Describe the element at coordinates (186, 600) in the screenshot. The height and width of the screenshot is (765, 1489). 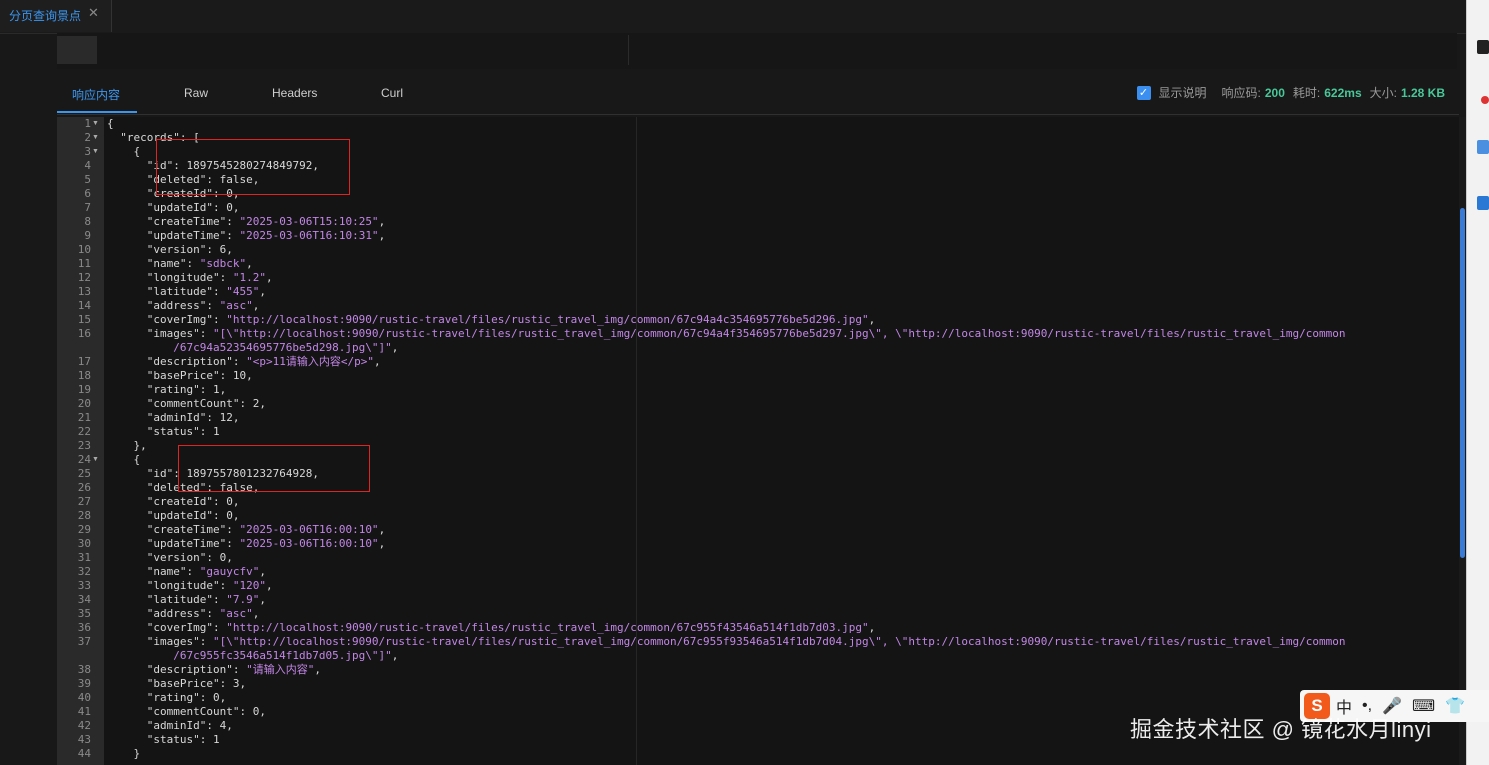
I see `code-line: "latitude": "7.9",` at that location.